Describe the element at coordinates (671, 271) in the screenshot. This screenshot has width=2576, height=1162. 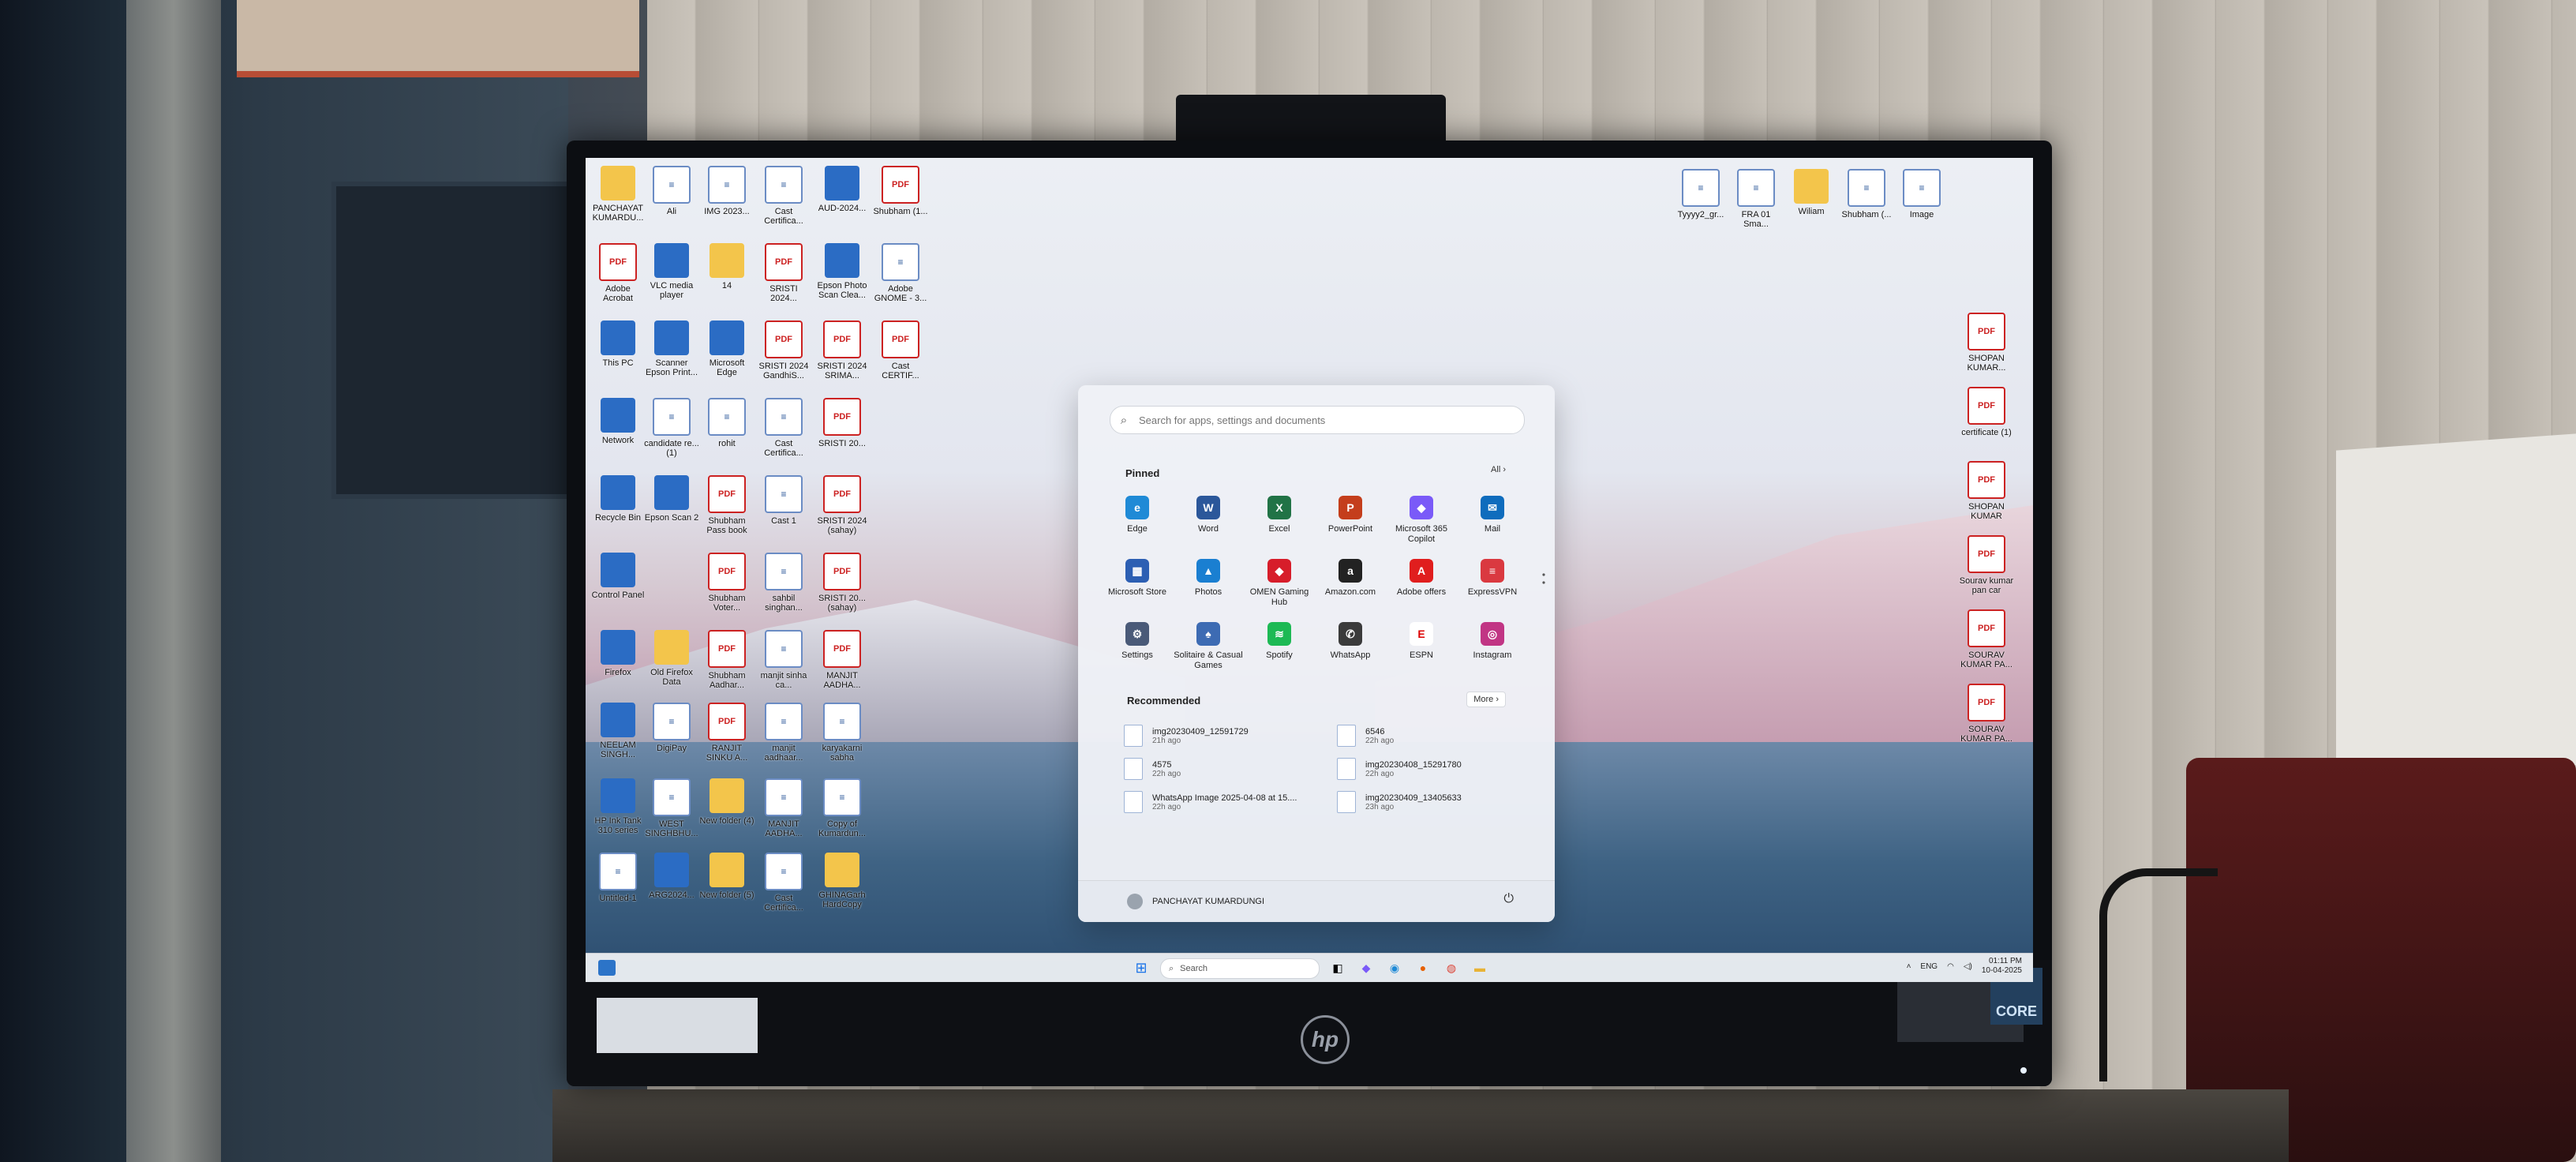
I see `desktop-icon: VLC media player` at that location.